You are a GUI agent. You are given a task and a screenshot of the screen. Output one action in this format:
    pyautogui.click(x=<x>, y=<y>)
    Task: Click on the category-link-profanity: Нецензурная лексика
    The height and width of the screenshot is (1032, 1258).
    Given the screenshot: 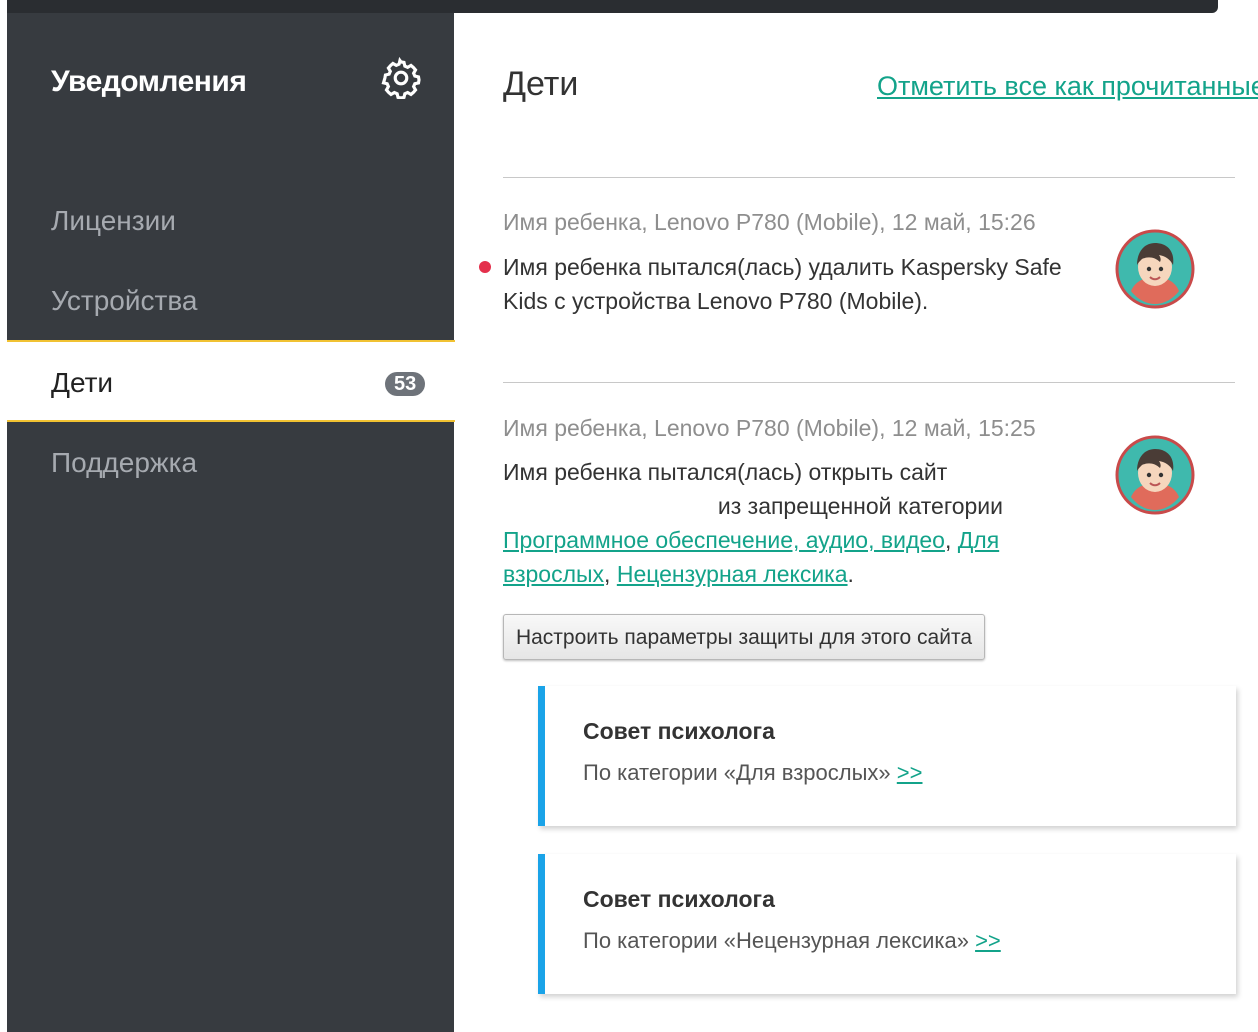 What is the action you would take?
    pyautogui.click(x=732, y=574)
    